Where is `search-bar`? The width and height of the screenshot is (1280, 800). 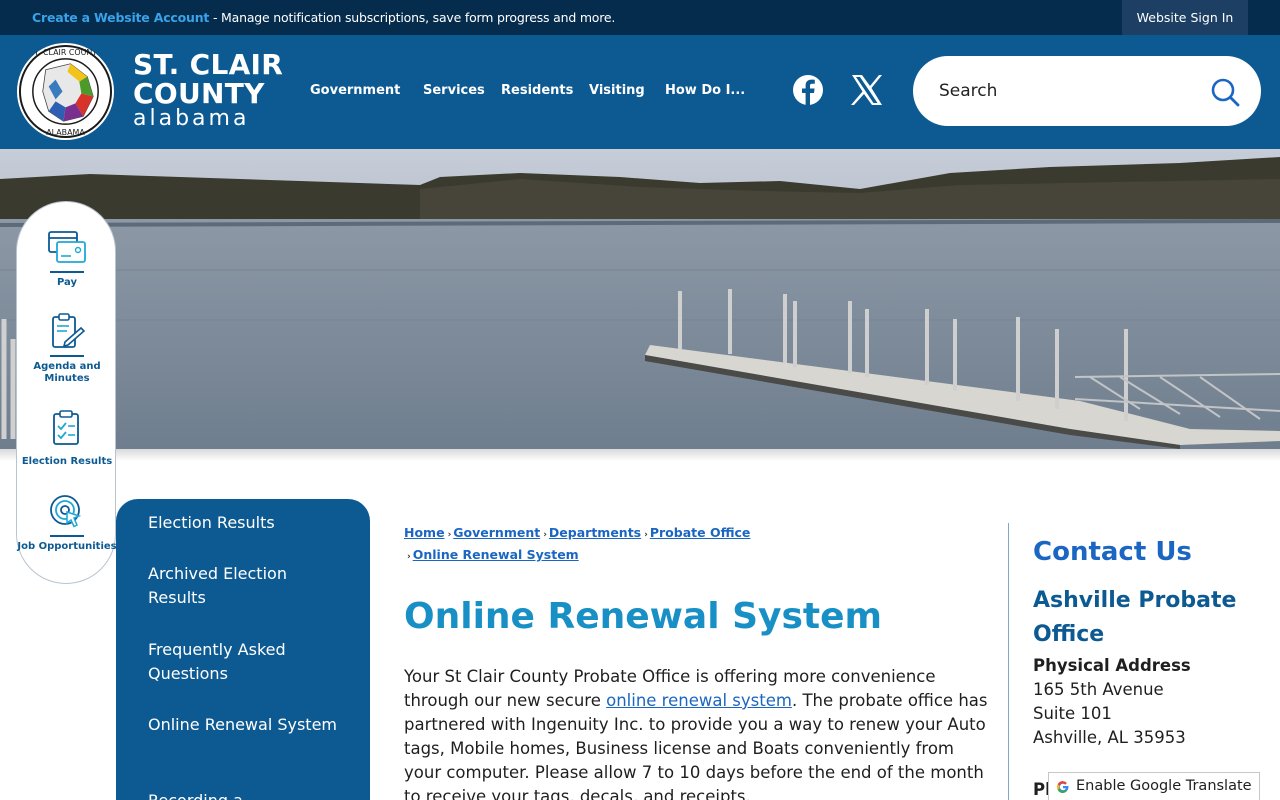
search-bar is located at coordinates (1087, 91).